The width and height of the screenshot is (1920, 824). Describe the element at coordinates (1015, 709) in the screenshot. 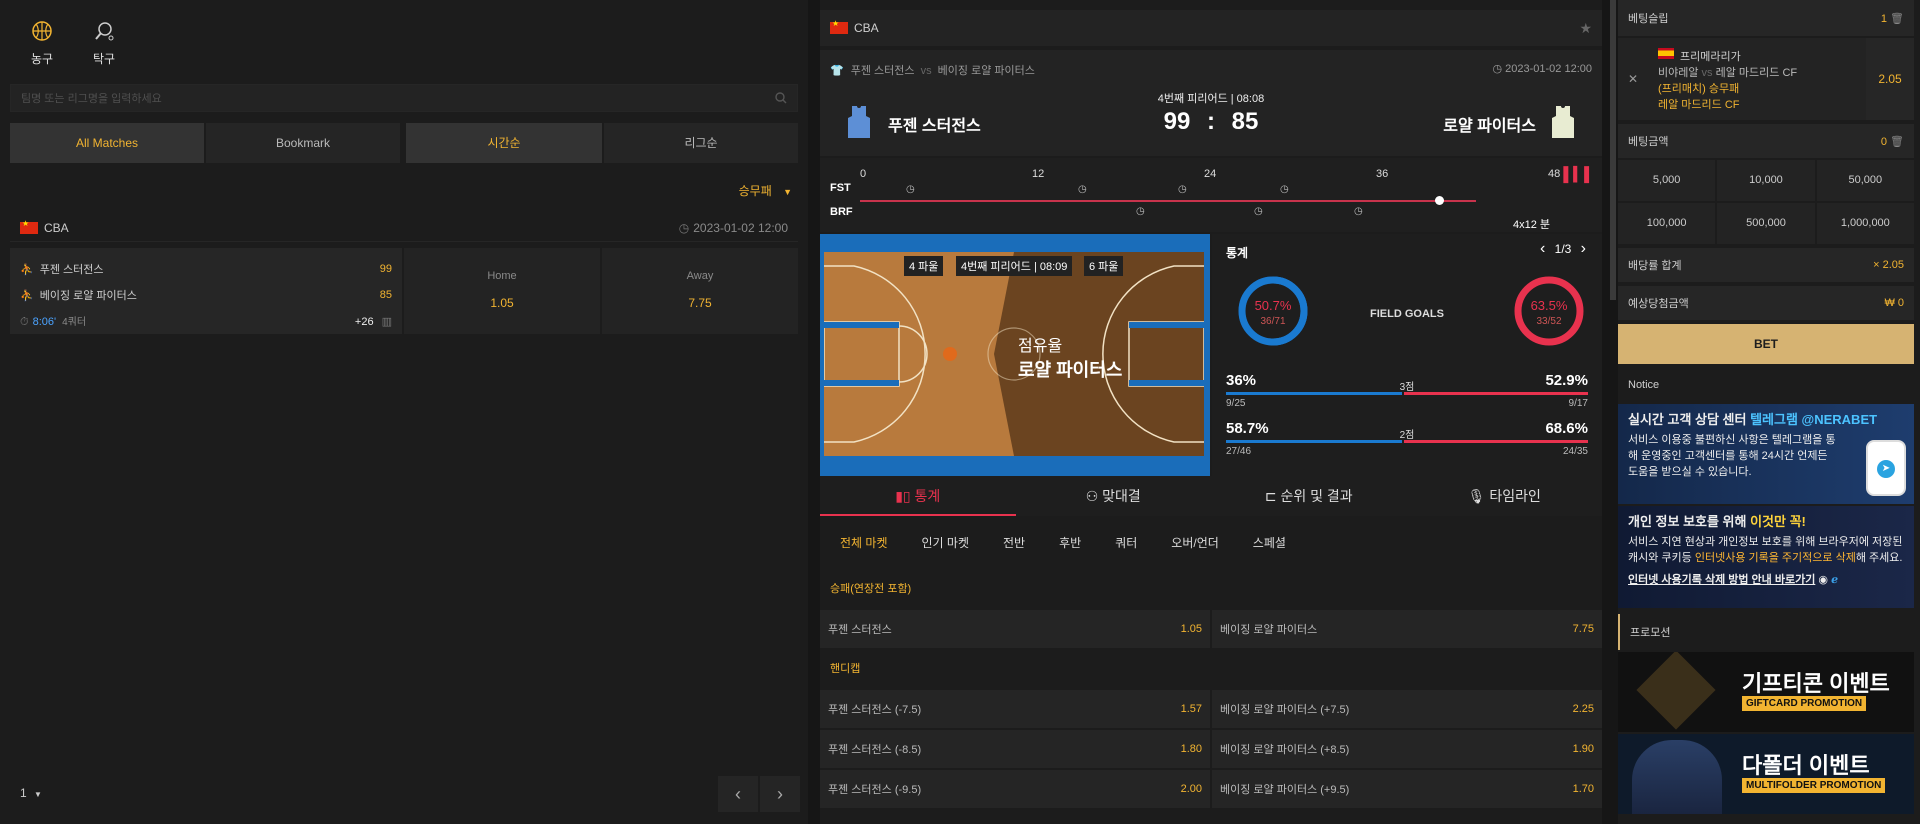

I see `bet-option: 푸젠 스터전스 (-7.5) 1.57` at that location.